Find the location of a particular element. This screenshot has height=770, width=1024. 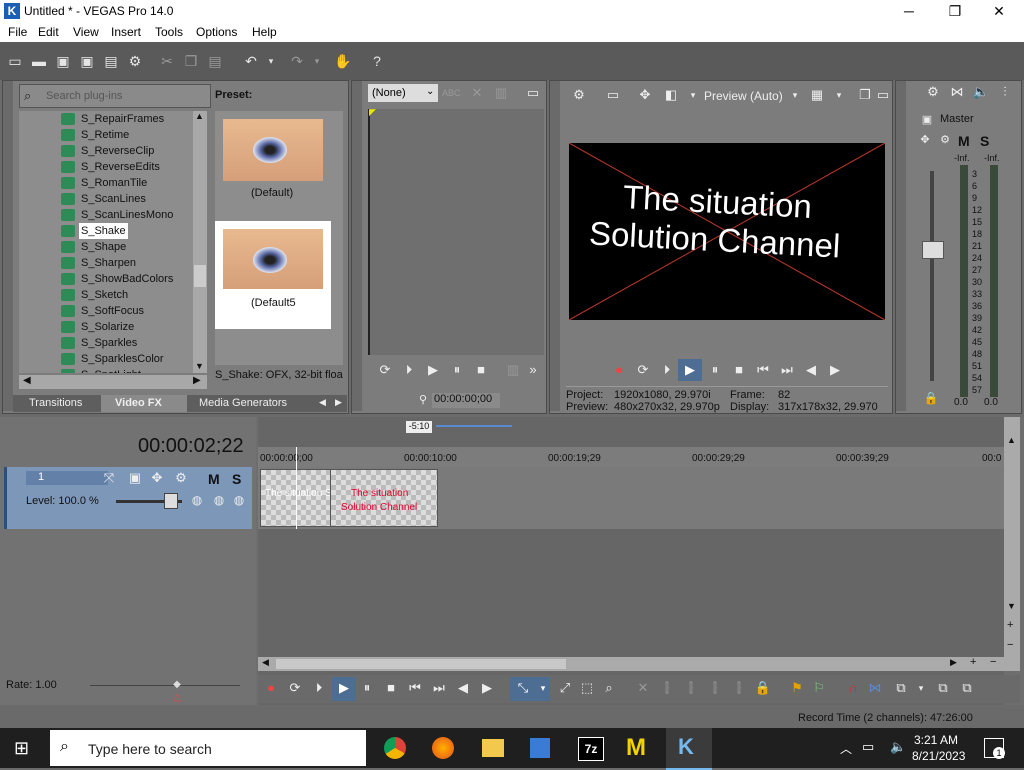

tab-transitions: Transitions is located at coordinates (55, 403).